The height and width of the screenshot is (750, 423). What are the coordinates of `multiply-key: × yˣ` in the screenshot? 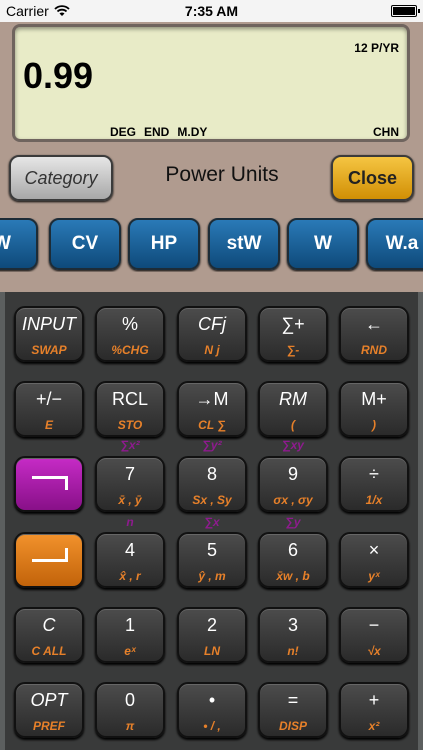 It's located at (374, 560).